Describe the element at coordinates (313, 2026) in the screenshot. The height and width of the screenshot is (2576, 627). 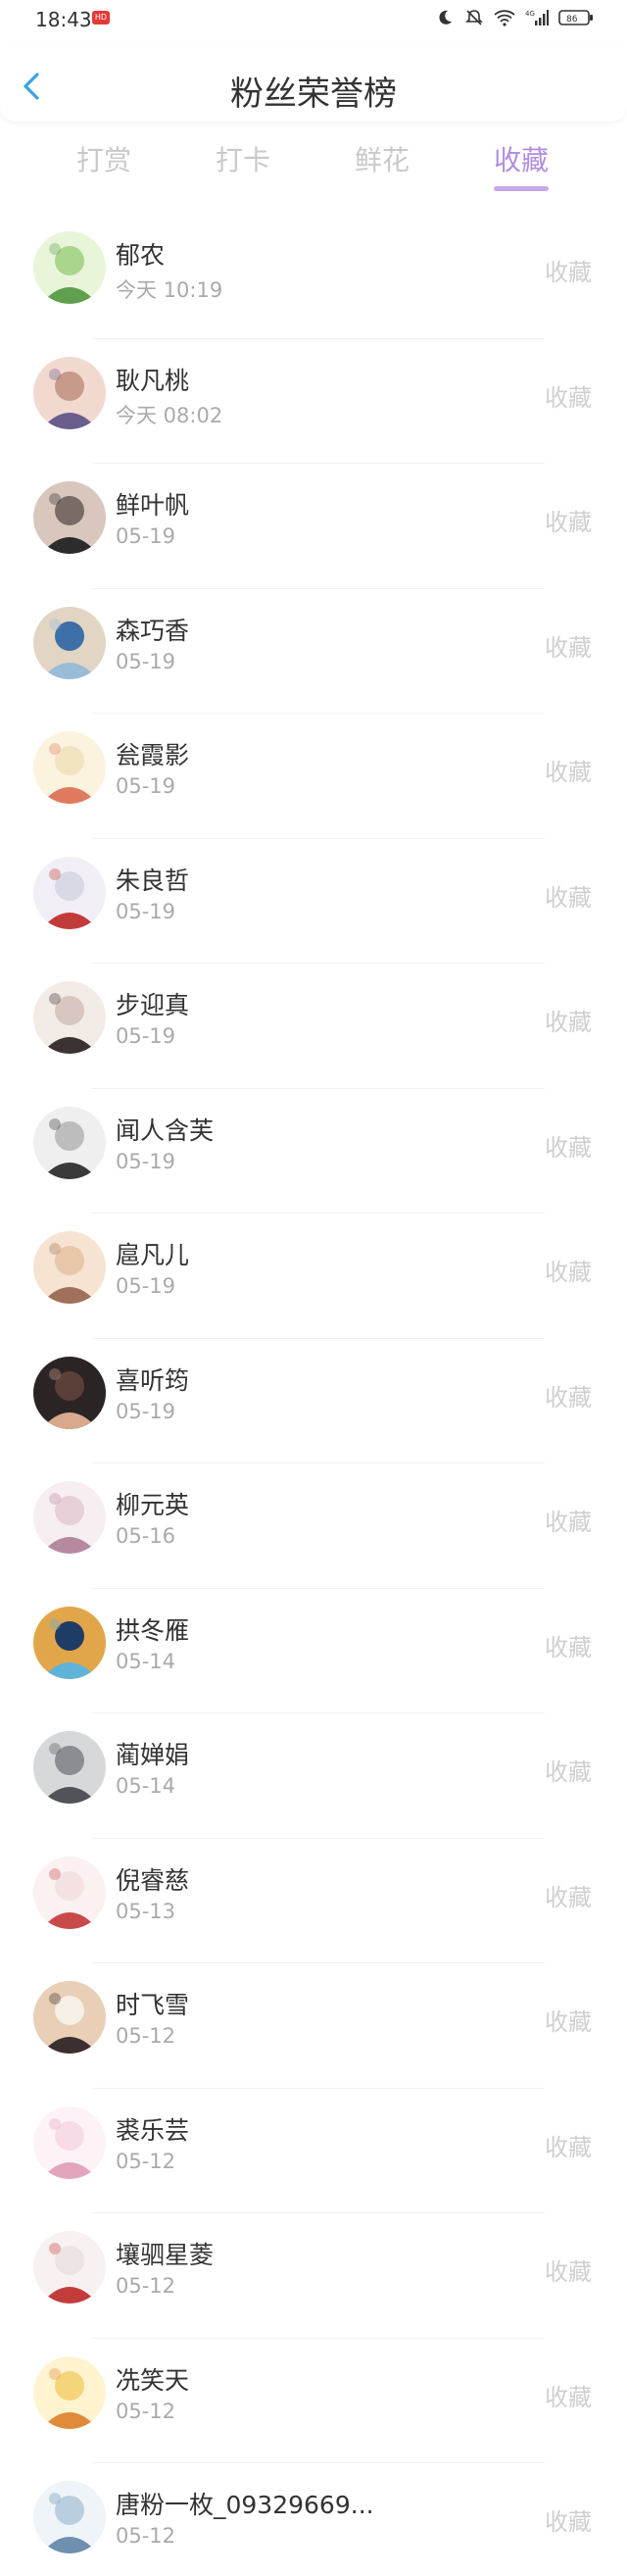
I see `list-item: 时飞雪 05-12 收藏` at that location.